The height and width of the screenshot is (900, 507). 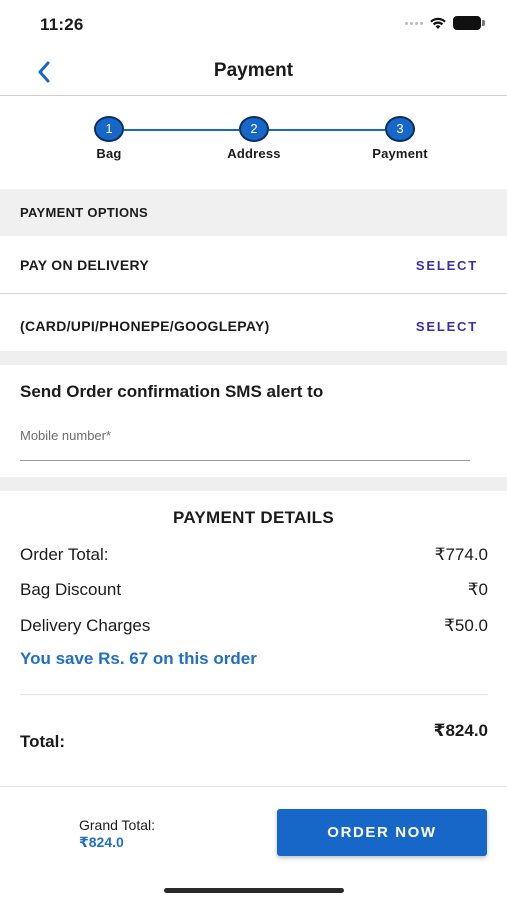 I want to click on select-card-upi-button: SELECT, so click(x=447, y=326).